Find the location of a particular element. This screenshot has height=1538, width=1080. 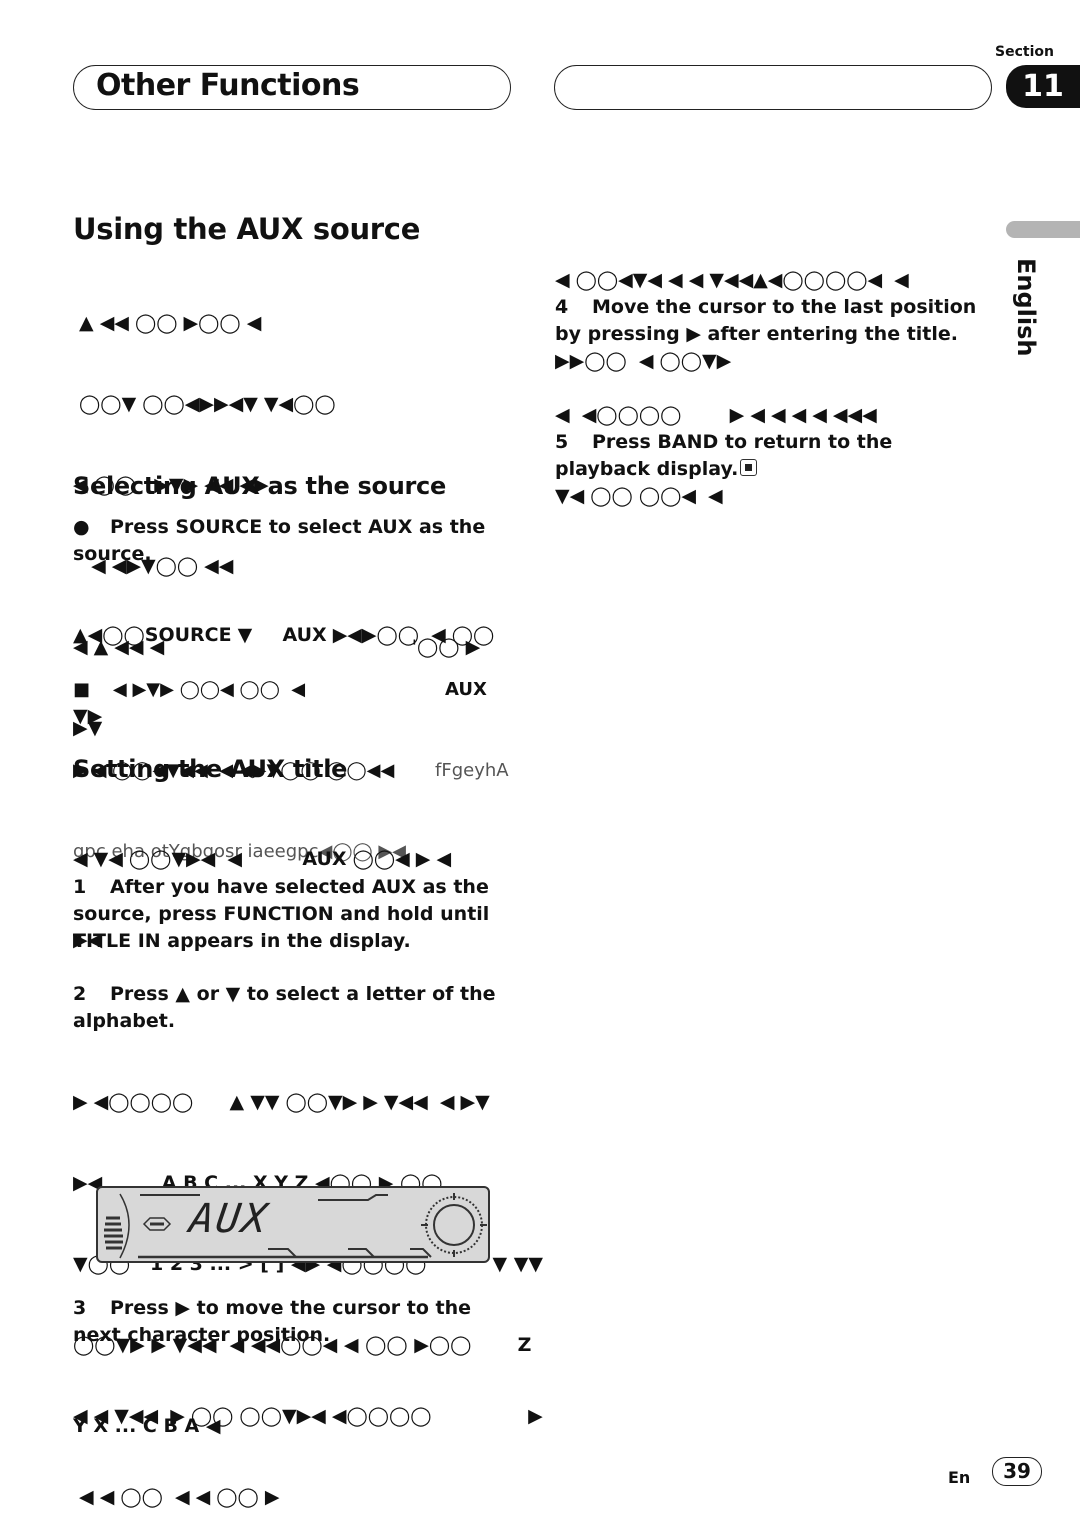

lcd-decorations is located at coordinates (295, 1226).